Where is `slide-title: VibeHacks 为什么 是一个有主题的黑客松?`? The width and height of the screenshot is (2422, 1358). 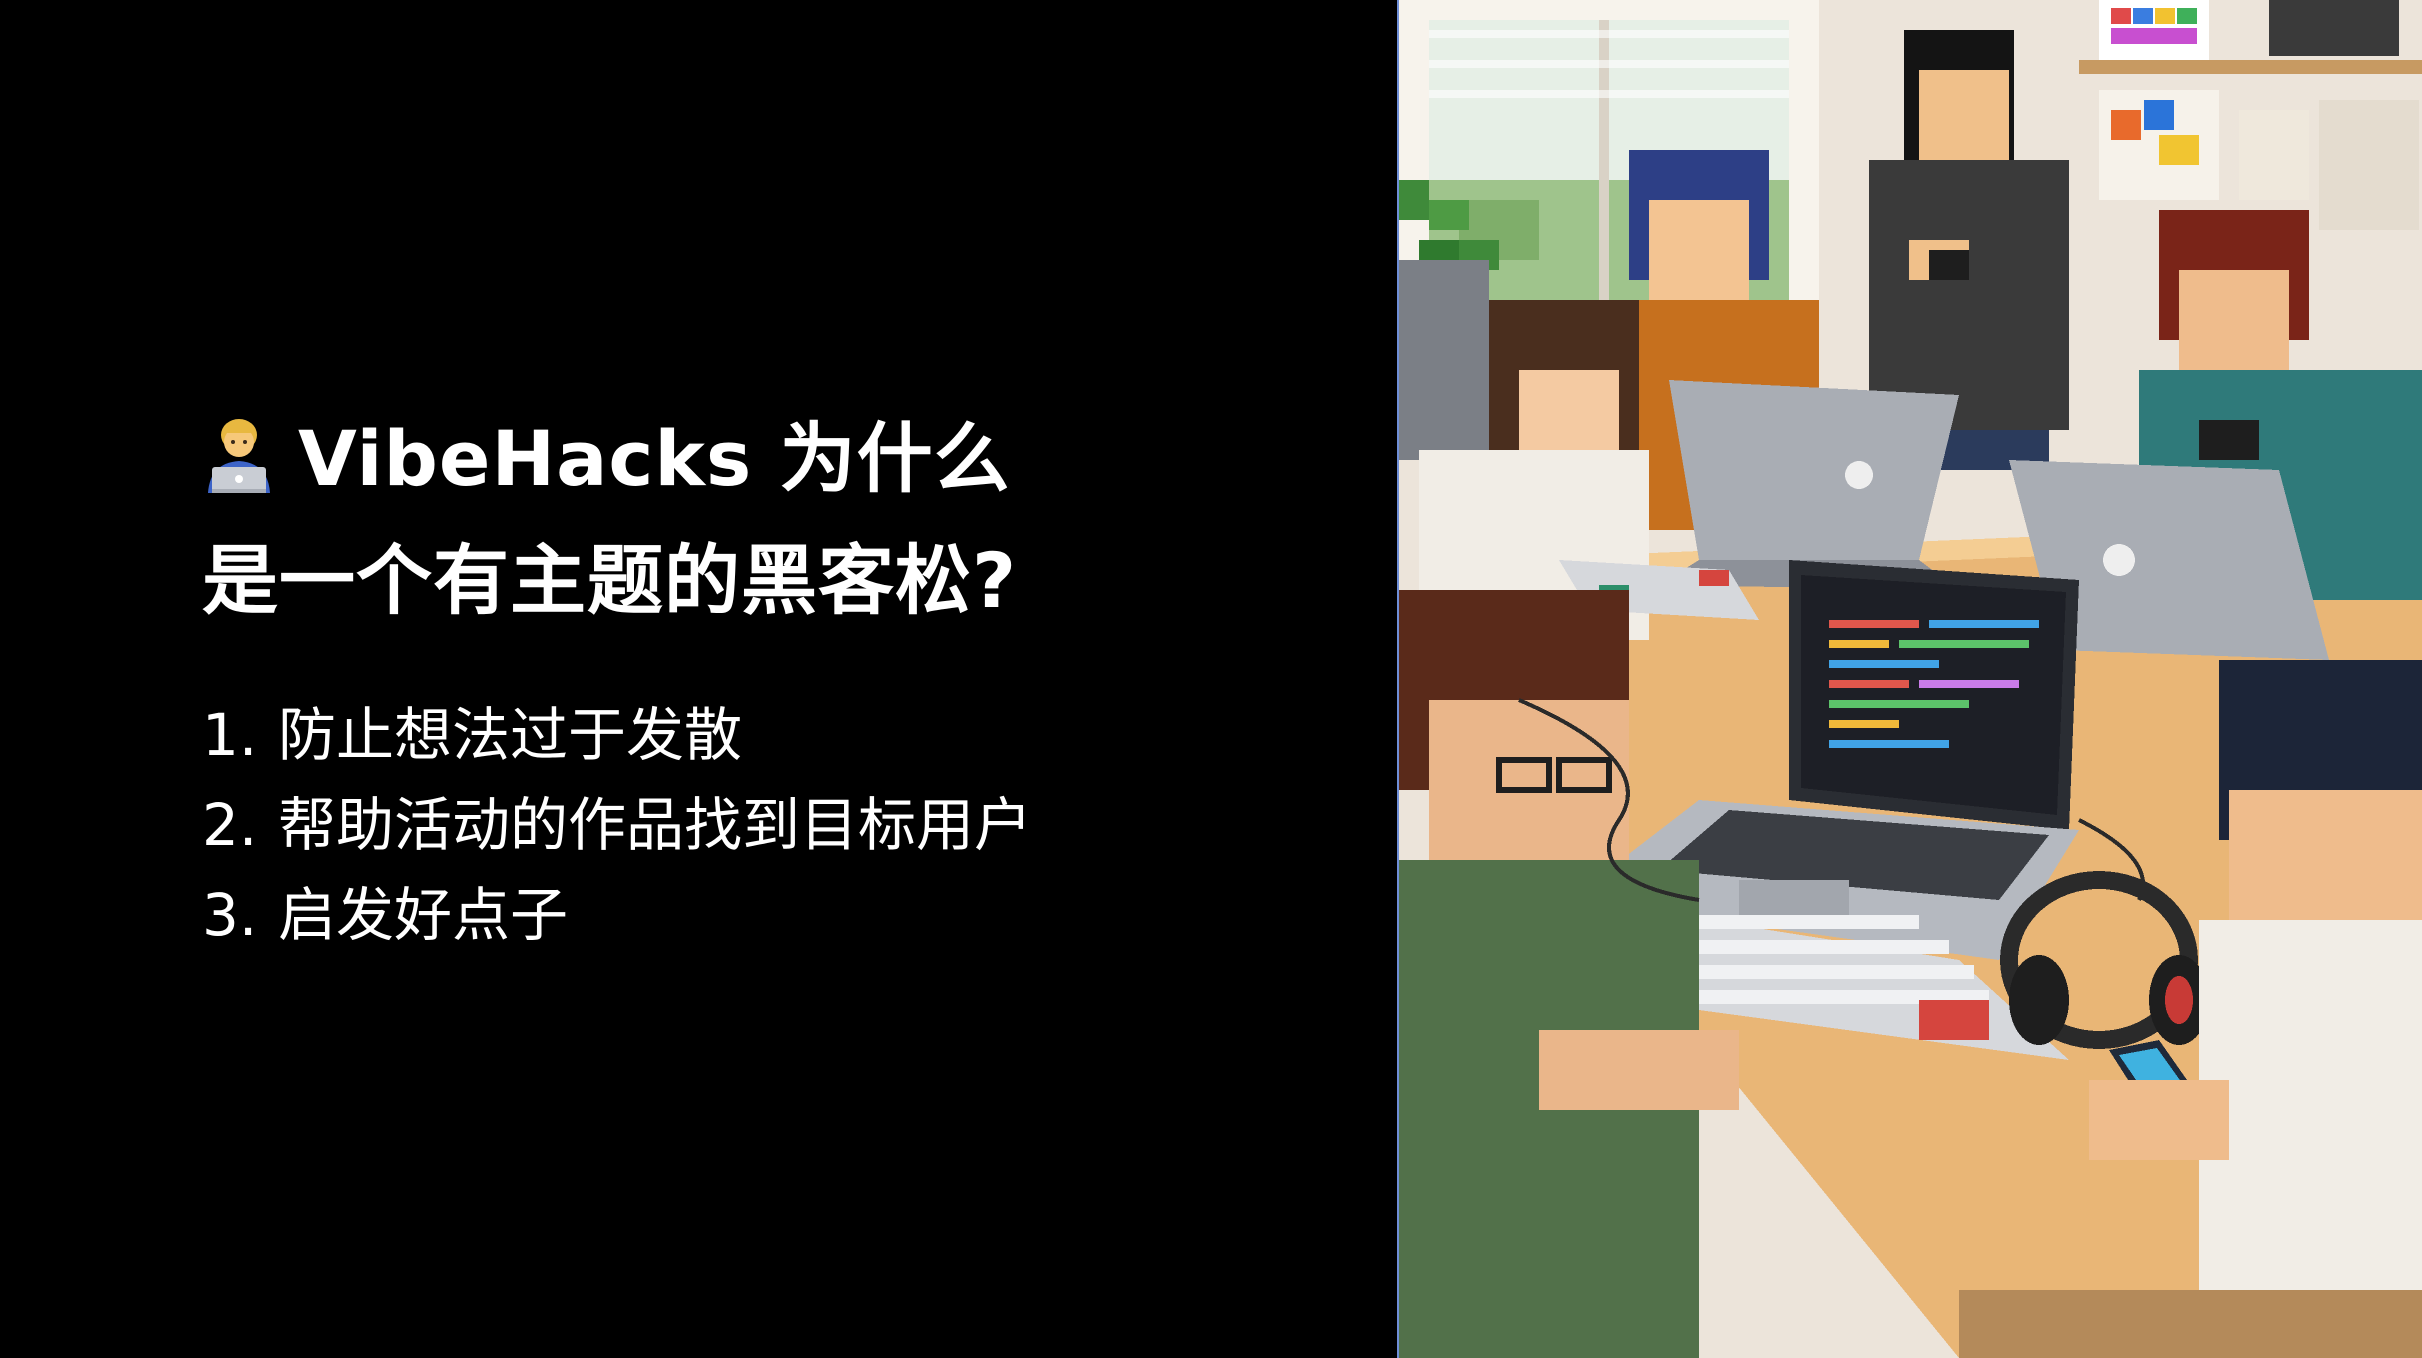
slide-title: VibeHacks 为什么 是一个有主题的黑客松? is located at coordinates (609, 520).